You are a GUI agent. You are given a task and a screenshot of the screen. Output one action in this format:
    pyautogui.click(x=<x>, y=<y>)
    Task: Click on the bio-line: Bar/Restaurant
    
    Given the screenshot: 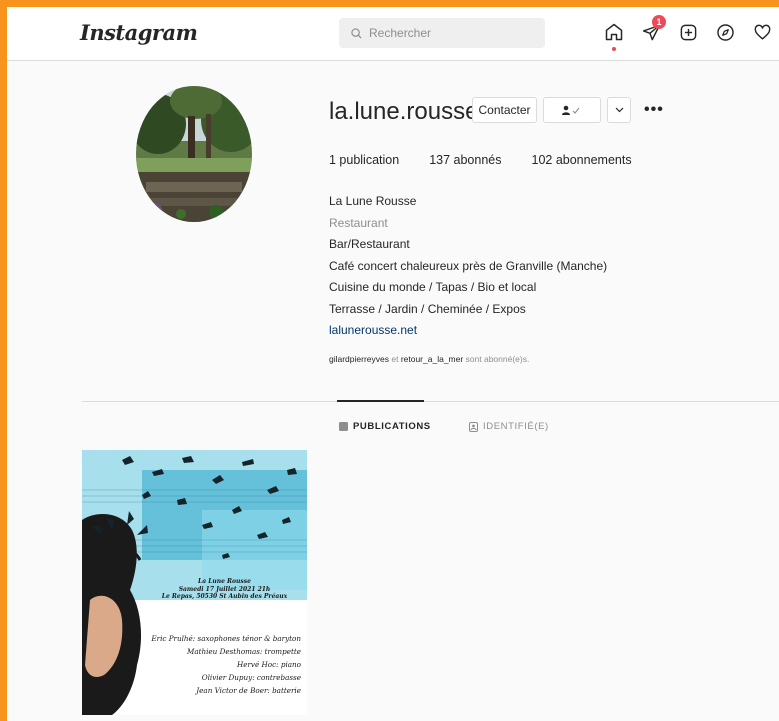 What is the action you would take?
    pyautogui.click(x=369, y=244)
    